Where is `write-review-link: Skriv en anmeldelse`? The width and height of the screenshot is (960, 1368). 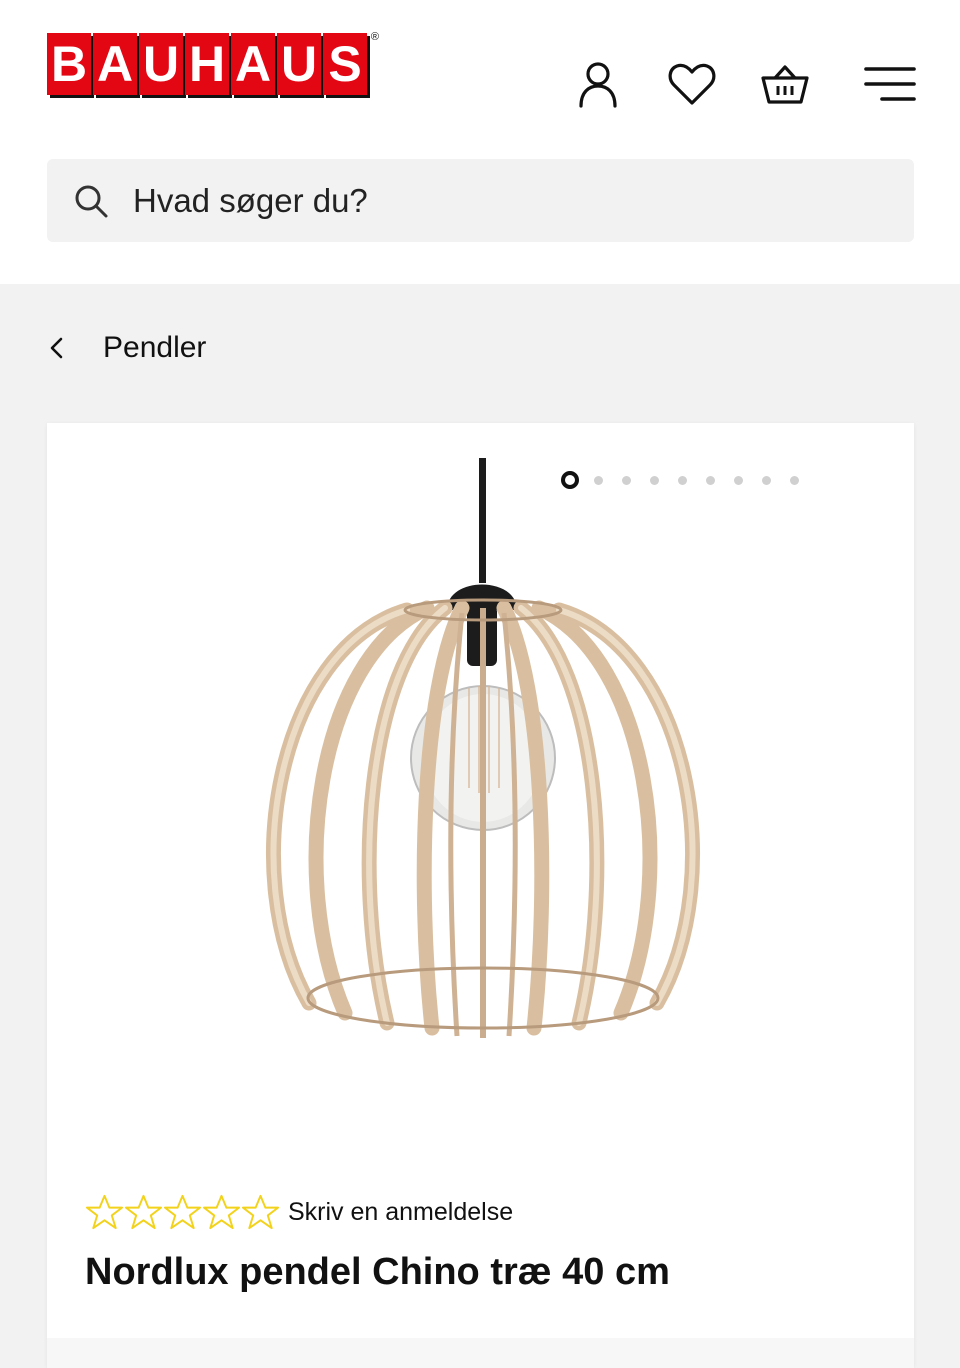
write-review-link: Skriv en anmeldelse is located at coordinates (400, 1212).